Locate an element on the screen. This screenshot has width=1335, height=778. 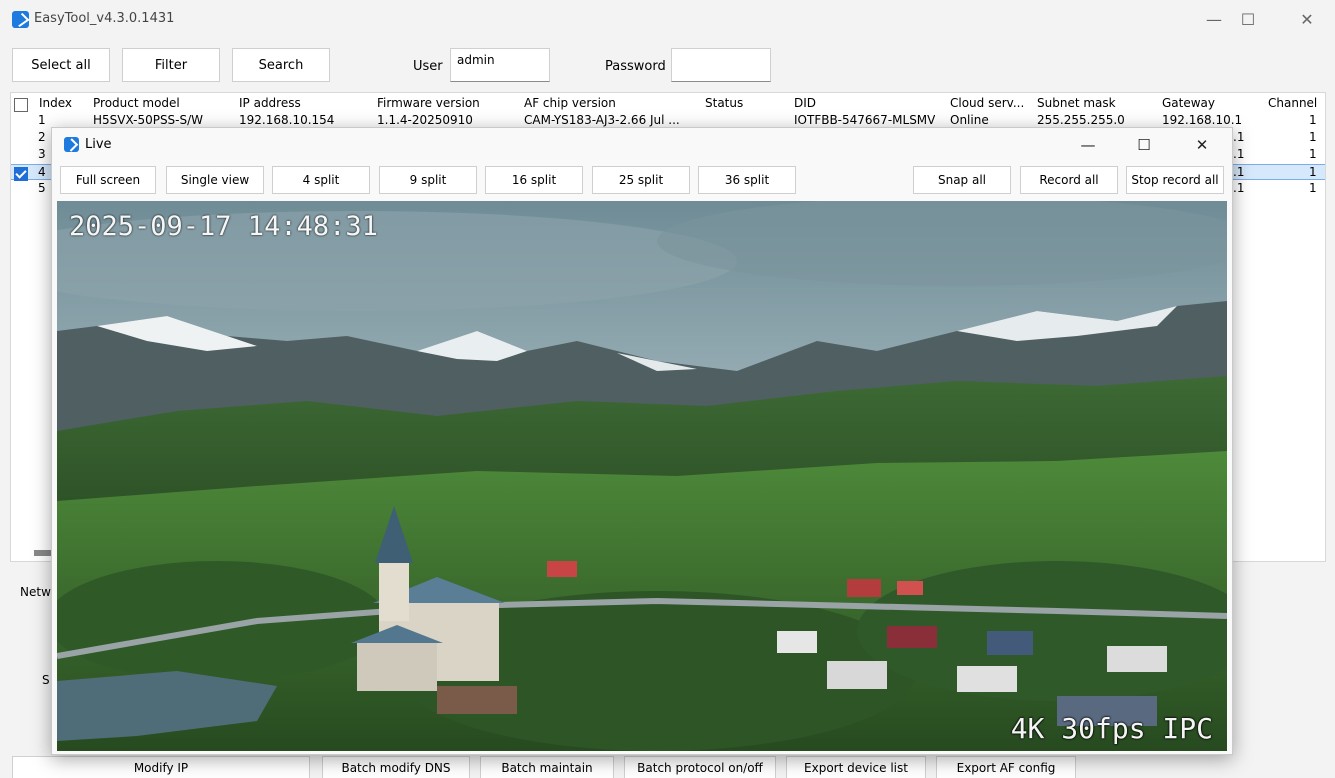
live-maximize-button: ☐ is located at coordinates (1144, 145).